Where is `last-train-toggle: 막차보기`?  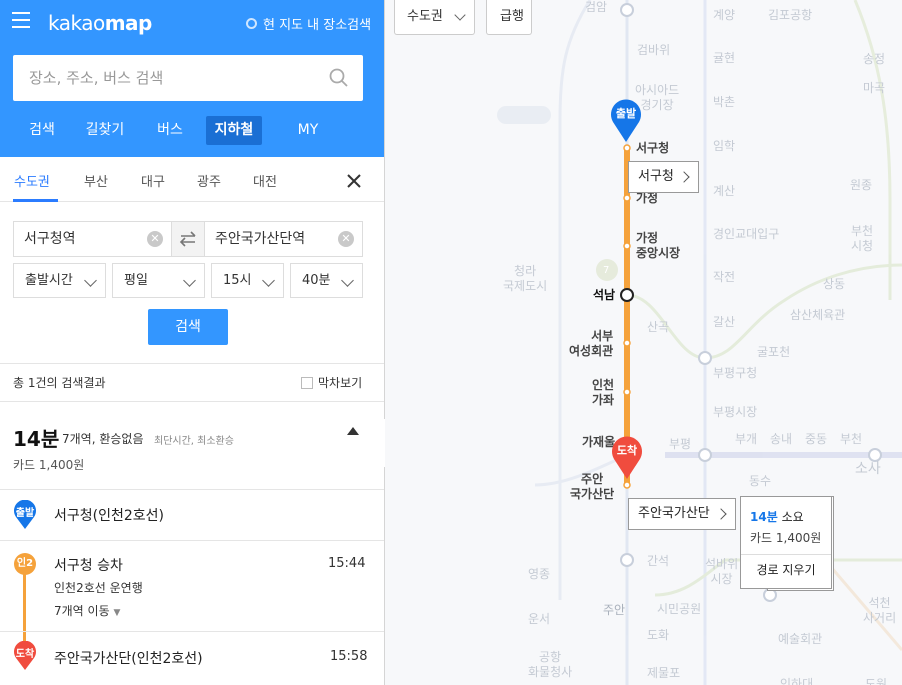 last-train-toggle: 막차보기 is located at coordinates (331, 382).